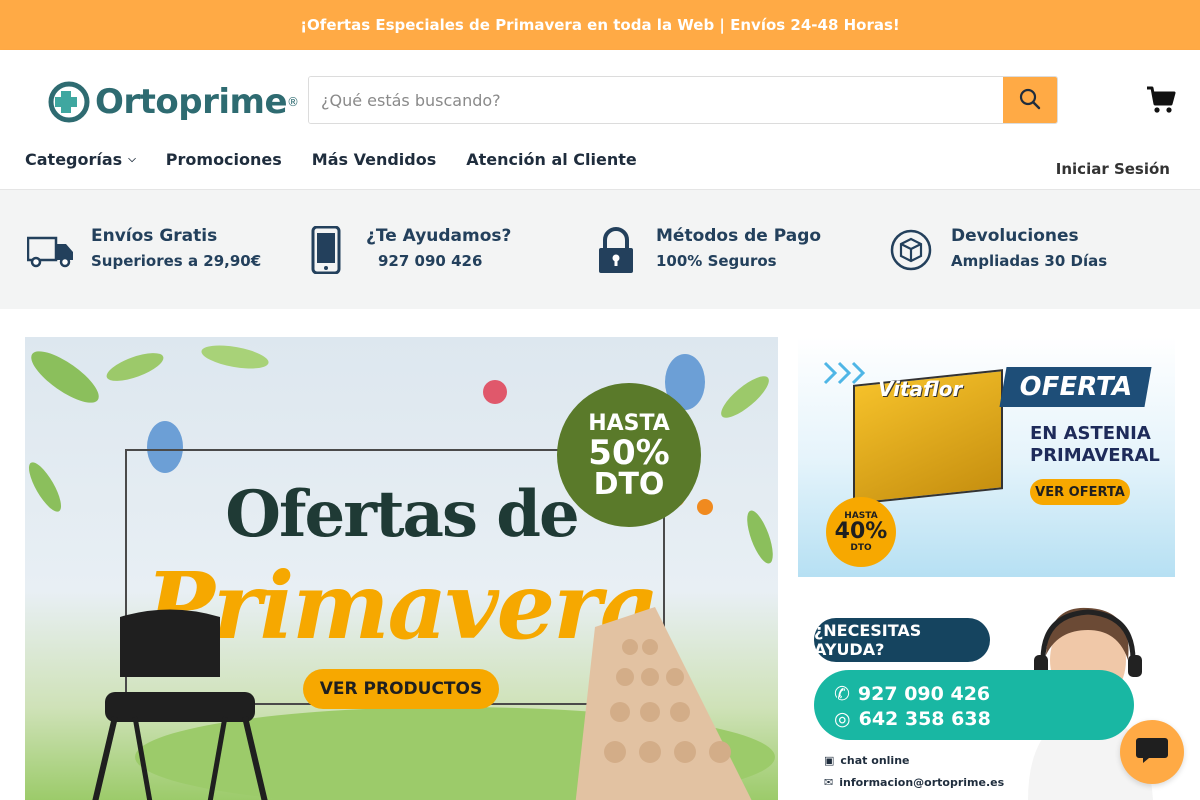  I want to click on nav-label: Más Vendidos, so click(374, 159).